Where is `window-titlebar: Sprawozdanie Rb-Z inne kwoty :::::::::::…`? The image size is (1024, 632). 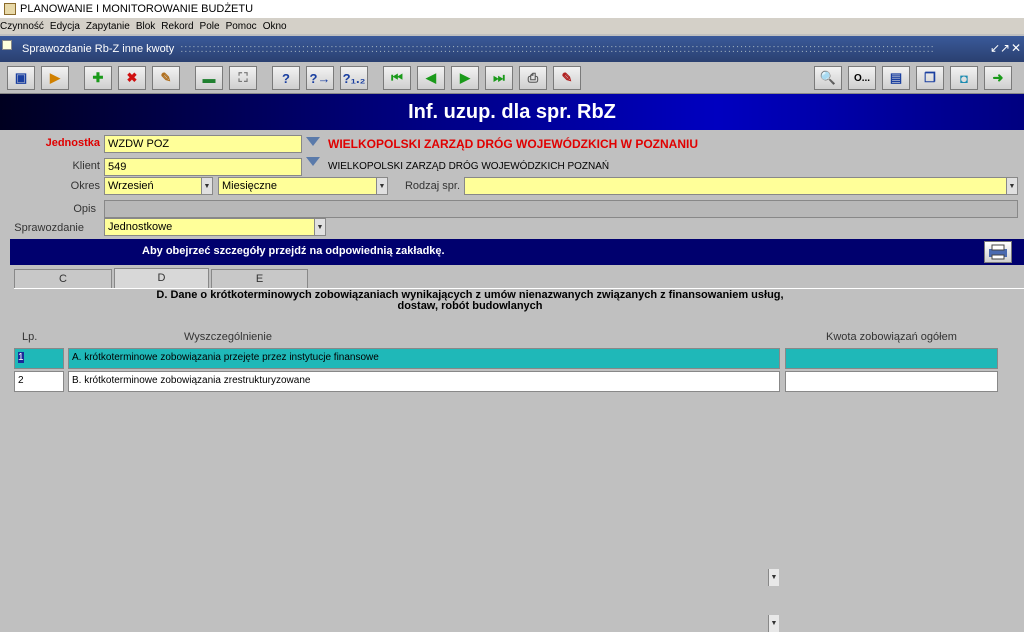
window-titlebar: Sprawozdanie Rb-Z inne kwoty :::::::::::… is located at coordinates (512, 49).